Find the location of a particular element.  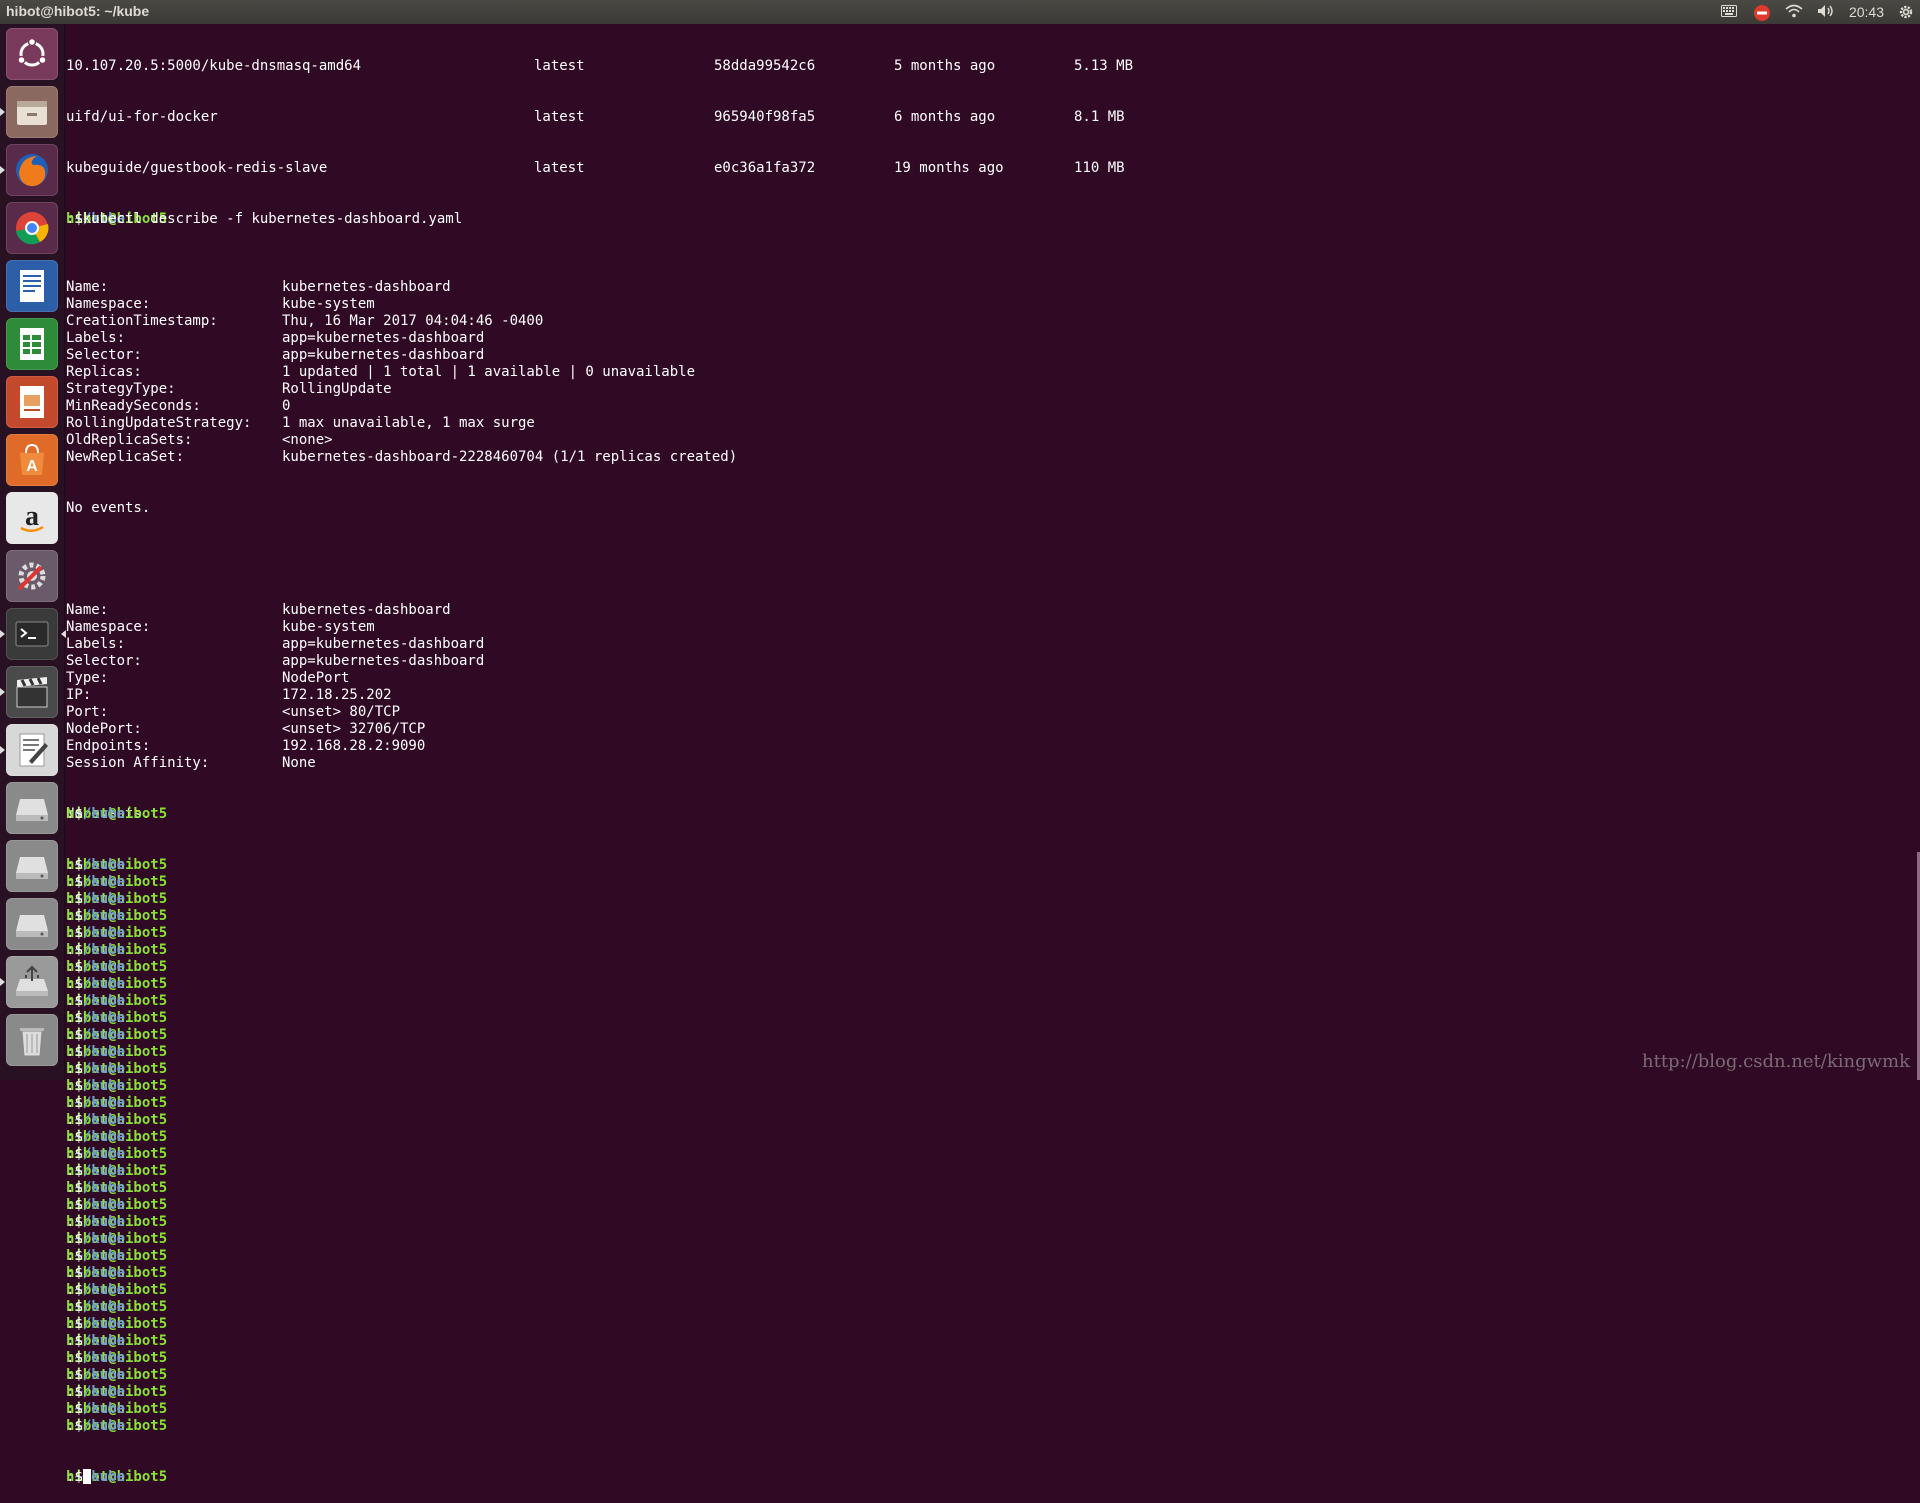

field-key: Endpoints: is located at coordinates (108, 746).